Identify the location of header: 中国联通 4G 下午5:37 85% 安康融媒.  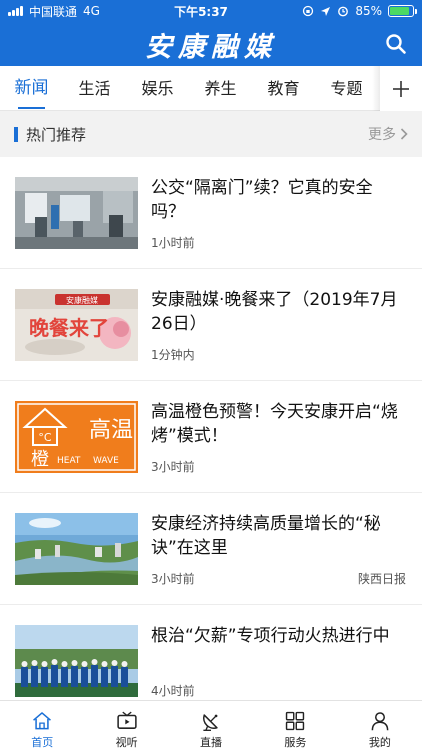
(211, 33).